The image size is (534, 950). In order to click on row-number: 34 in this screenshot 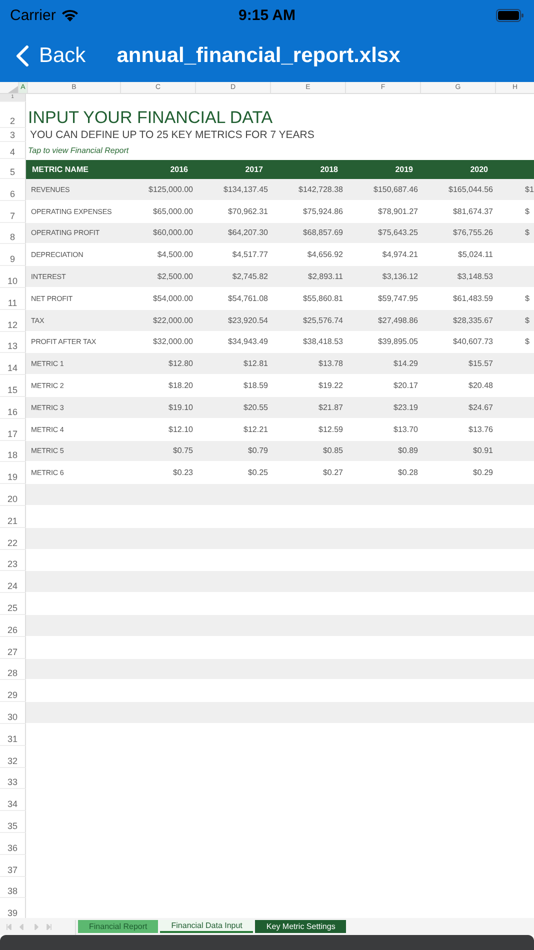, I will do `click(13, 800)`.